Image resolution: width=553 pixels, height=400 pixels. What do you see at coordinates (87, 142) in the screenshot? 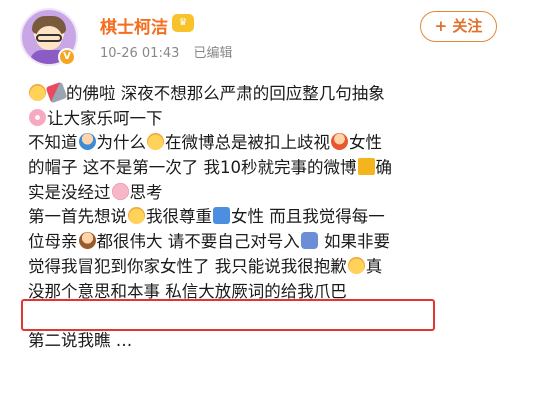
I see `man-emoji-icon` at bounding box center [87, 142].